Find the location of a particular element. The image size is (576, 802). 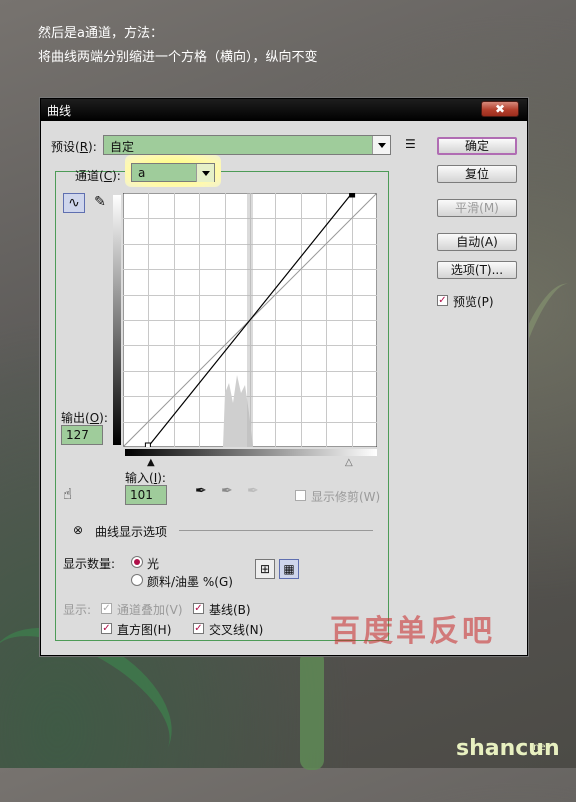

gray-eyedropper-icon: ✒ is located at coordinates (227, 491).